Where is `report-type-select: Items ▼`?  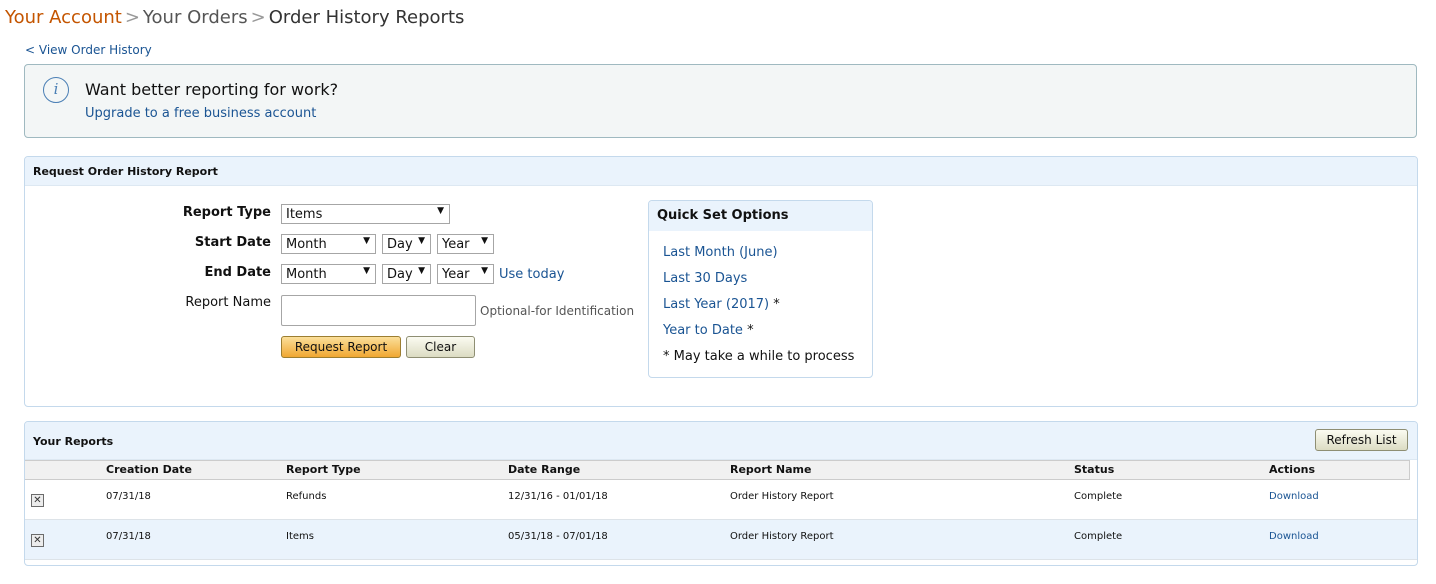
report-type-select: Items ▼ is located at coordinates (365, 214).